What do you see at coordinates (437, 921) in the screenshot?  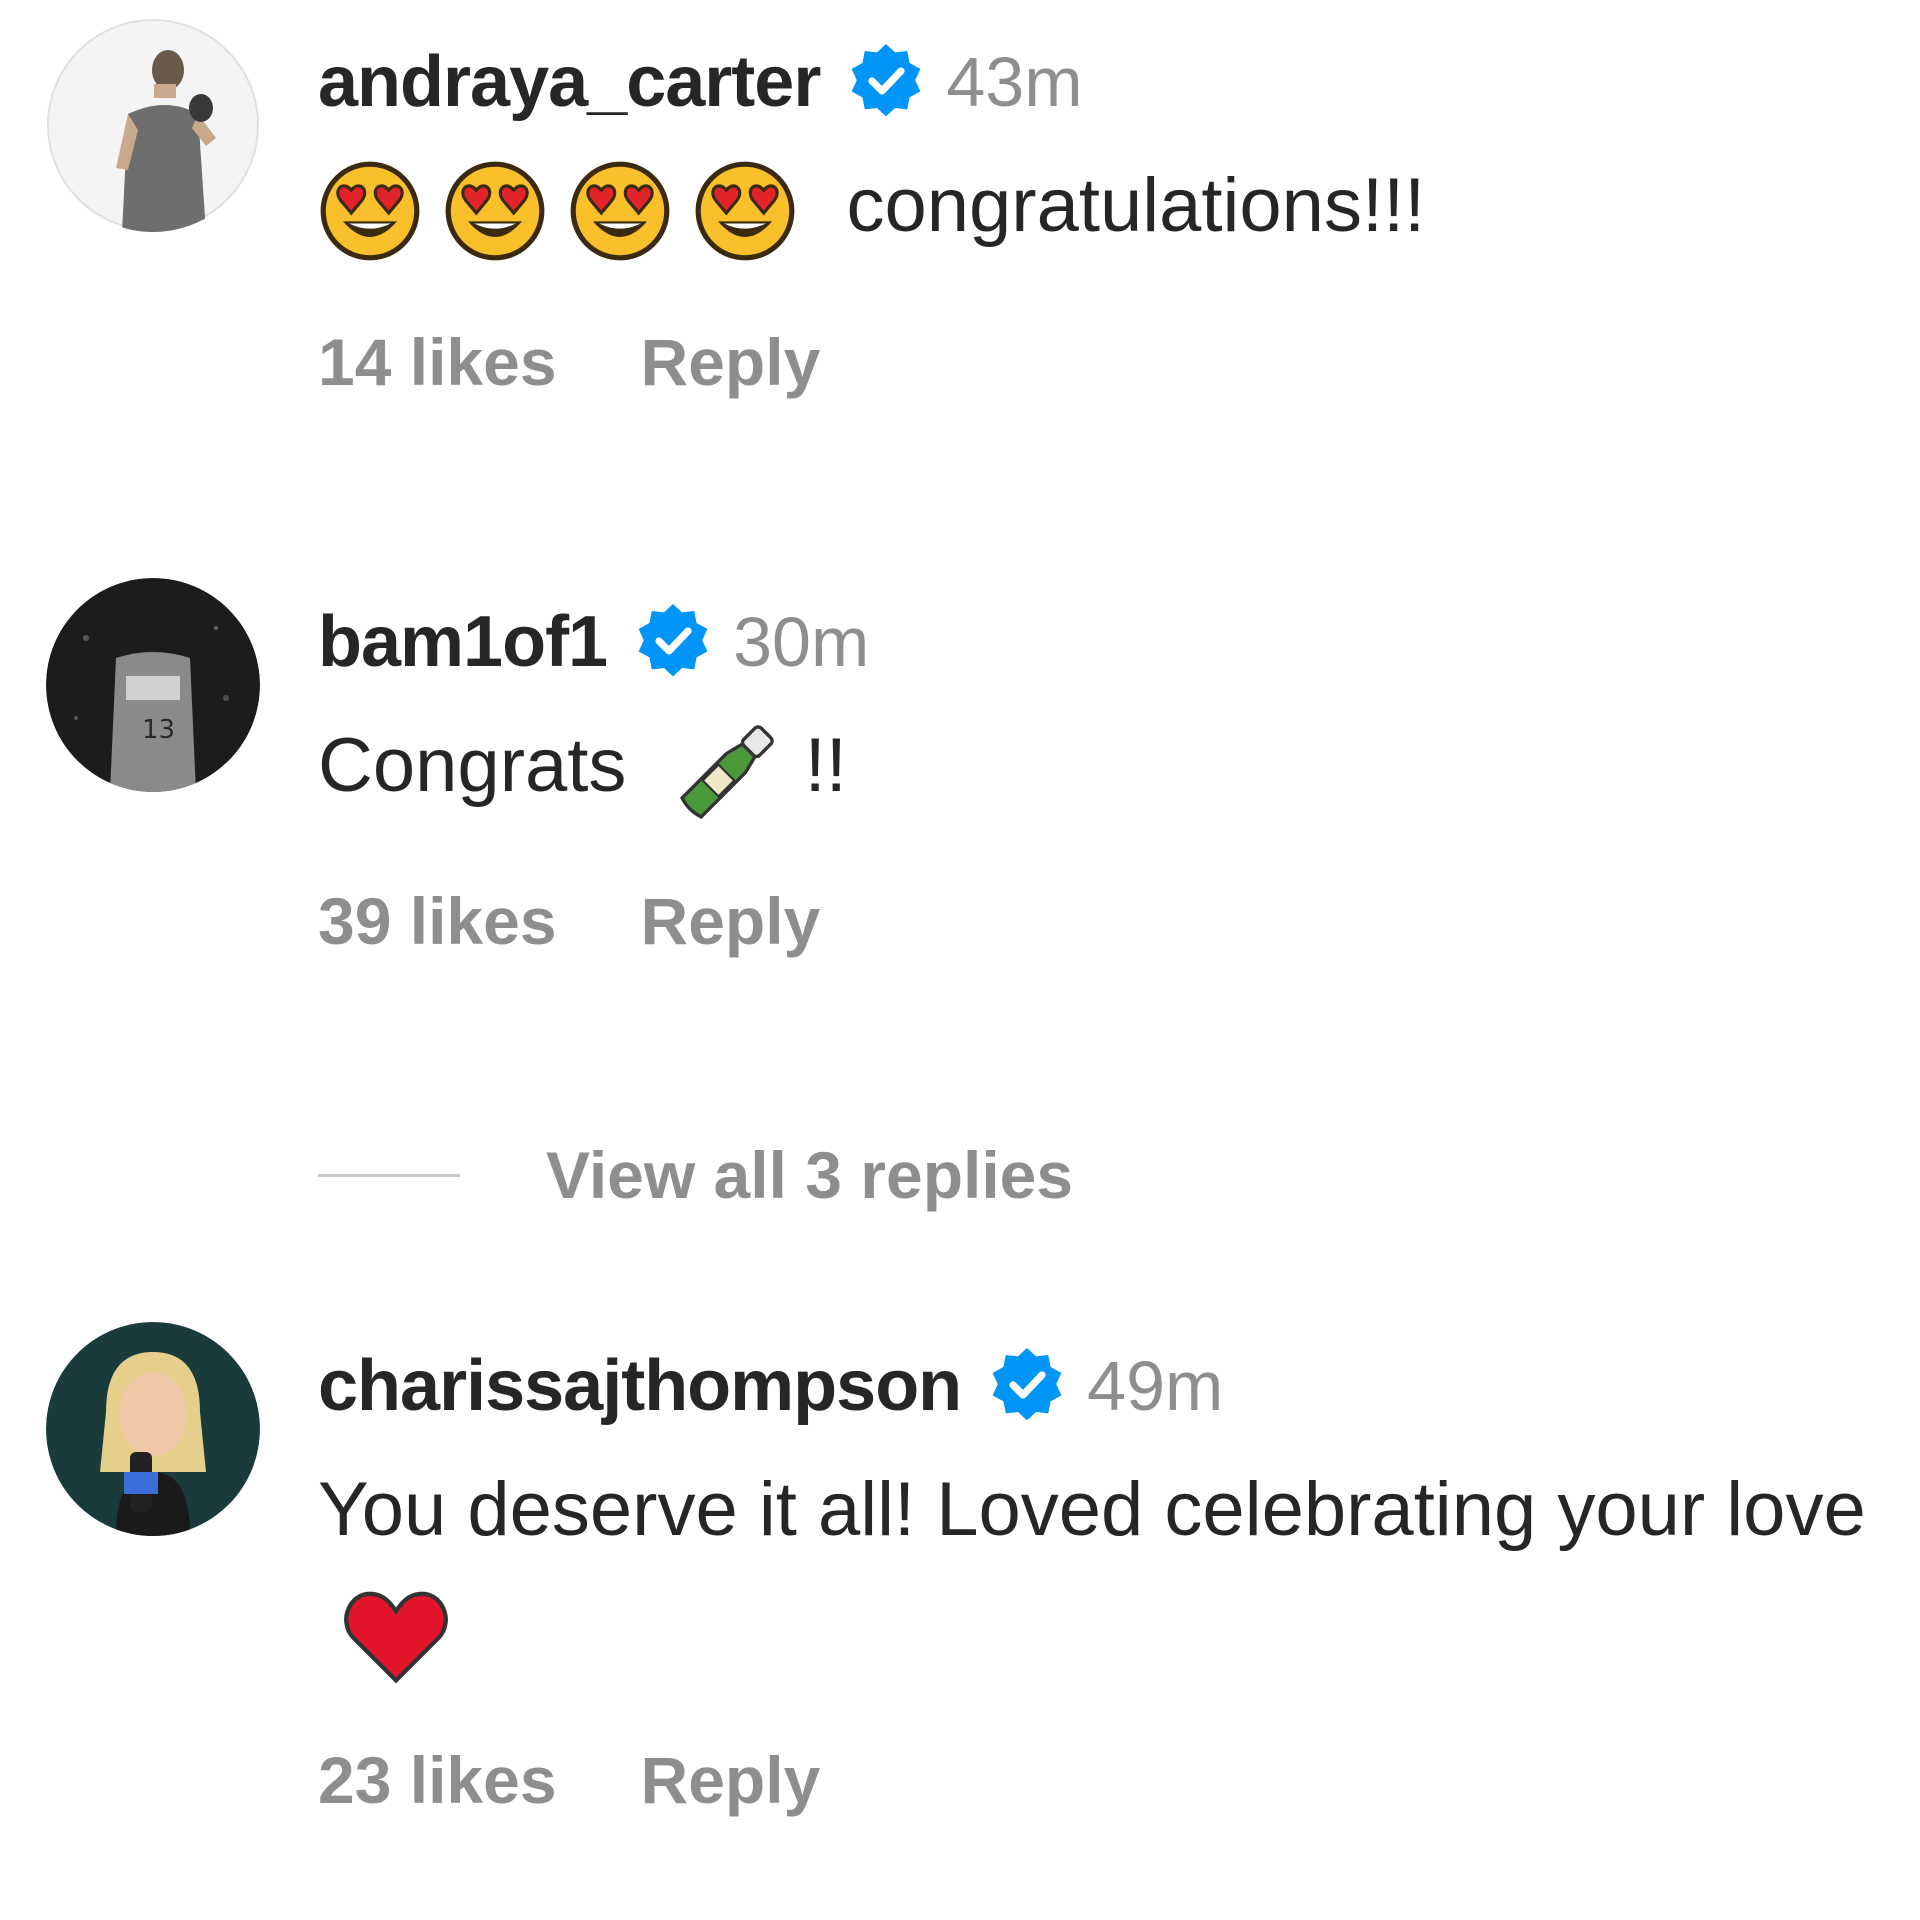 I see `likes-count: 39 likes` at bounding box center [437, 921].